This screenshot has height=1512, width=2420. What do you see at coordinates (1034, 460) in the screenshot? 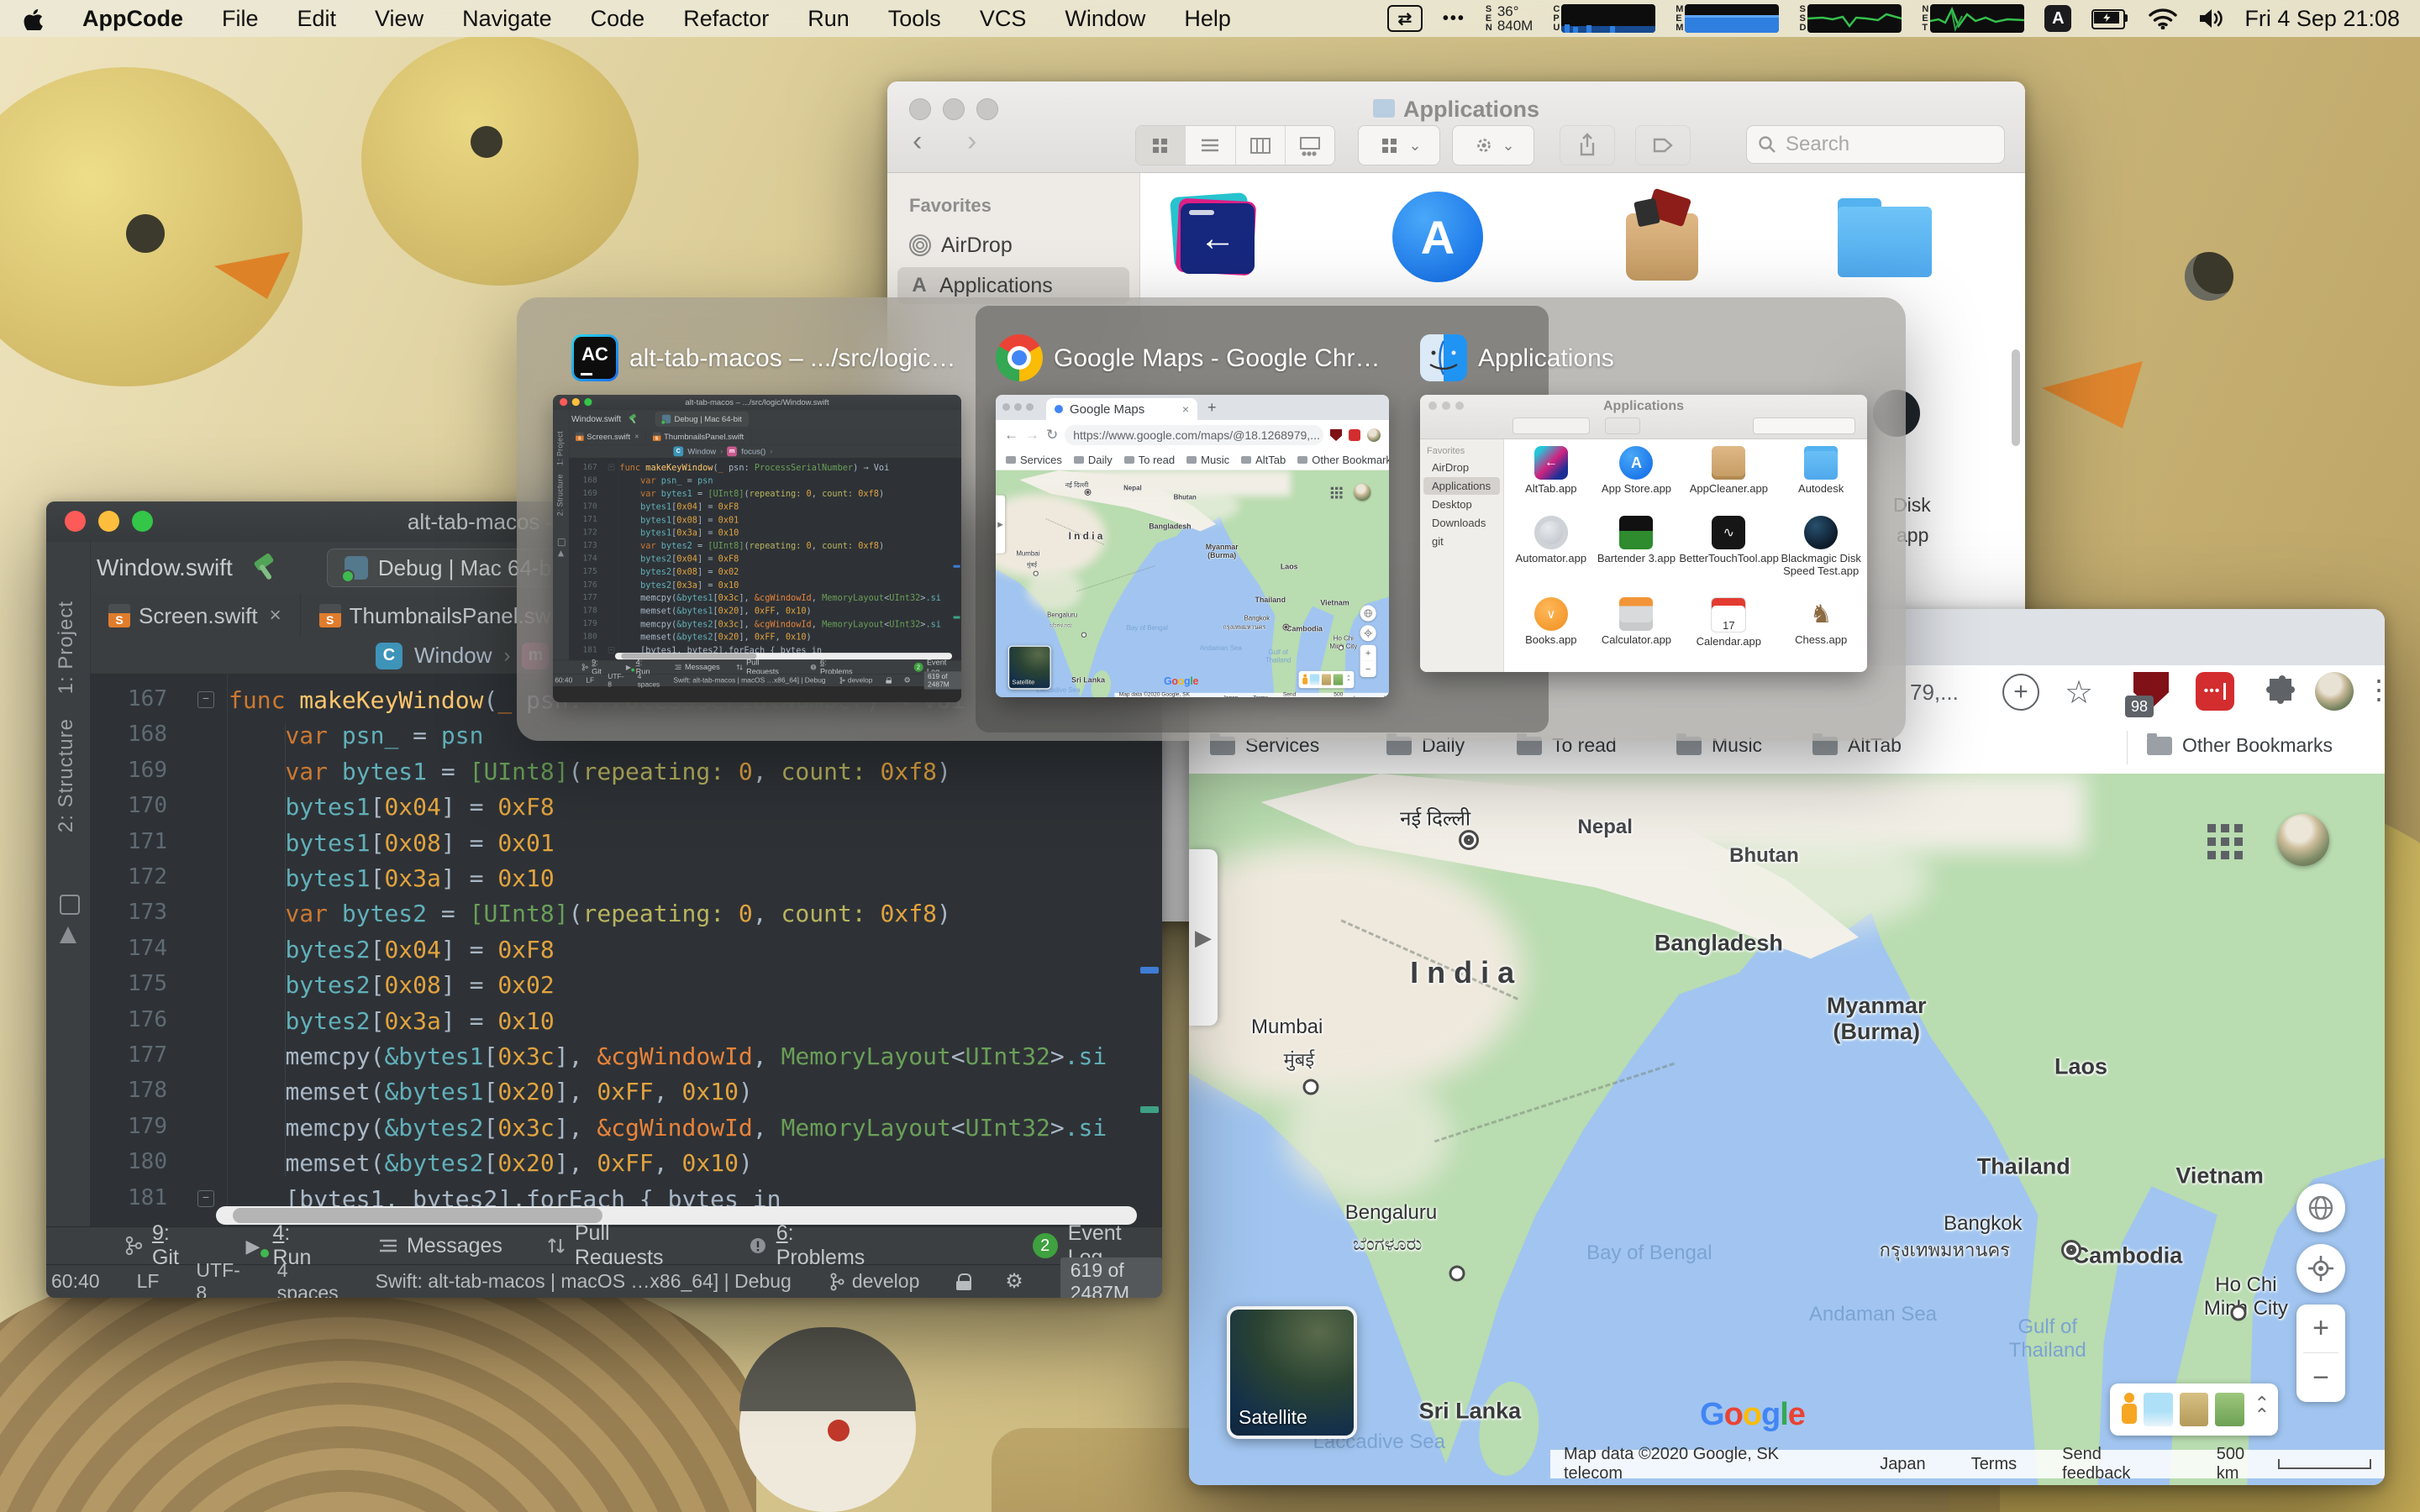
I see `mini-bookmark: Services` at bounding box center [1034, 460].